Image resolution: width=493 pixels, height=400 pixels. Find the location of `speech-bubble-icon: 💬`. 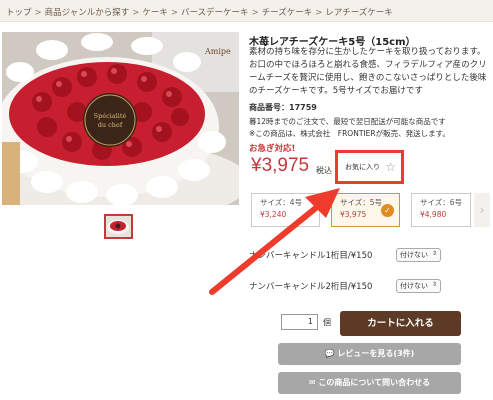

speech-bubble-icon: 💬 is located at coordinates (331, 353).